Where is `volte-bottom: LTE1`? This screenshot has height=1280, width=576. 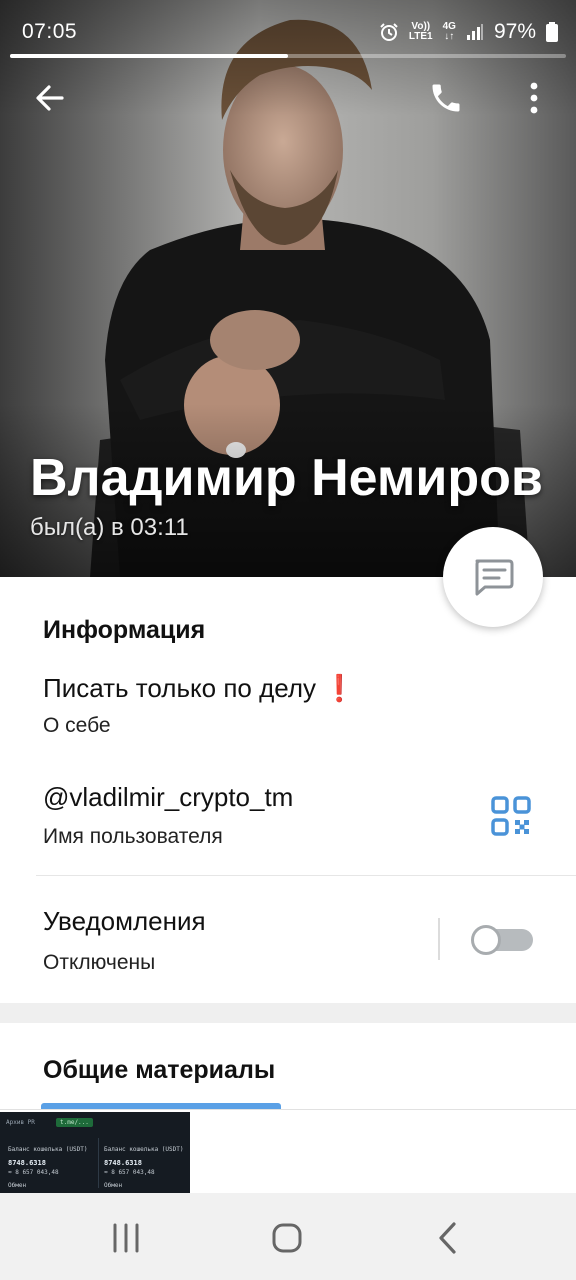
volte-bottom: LTE1 is located at coordinates (420, 36).